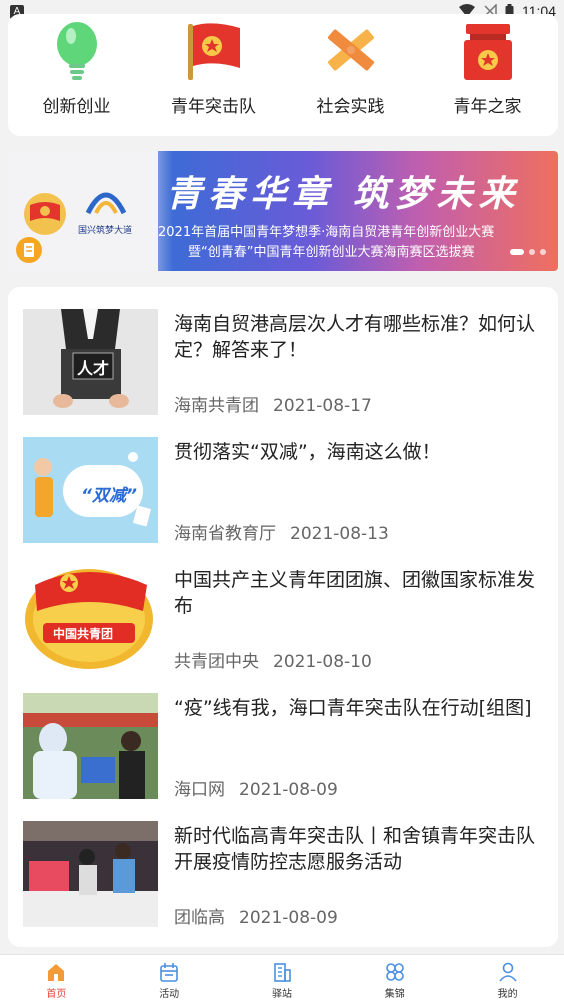 The width and height of the screenshot is (564, 1002). I want to click on news-thumbnail: 人才, so click(90, 362).